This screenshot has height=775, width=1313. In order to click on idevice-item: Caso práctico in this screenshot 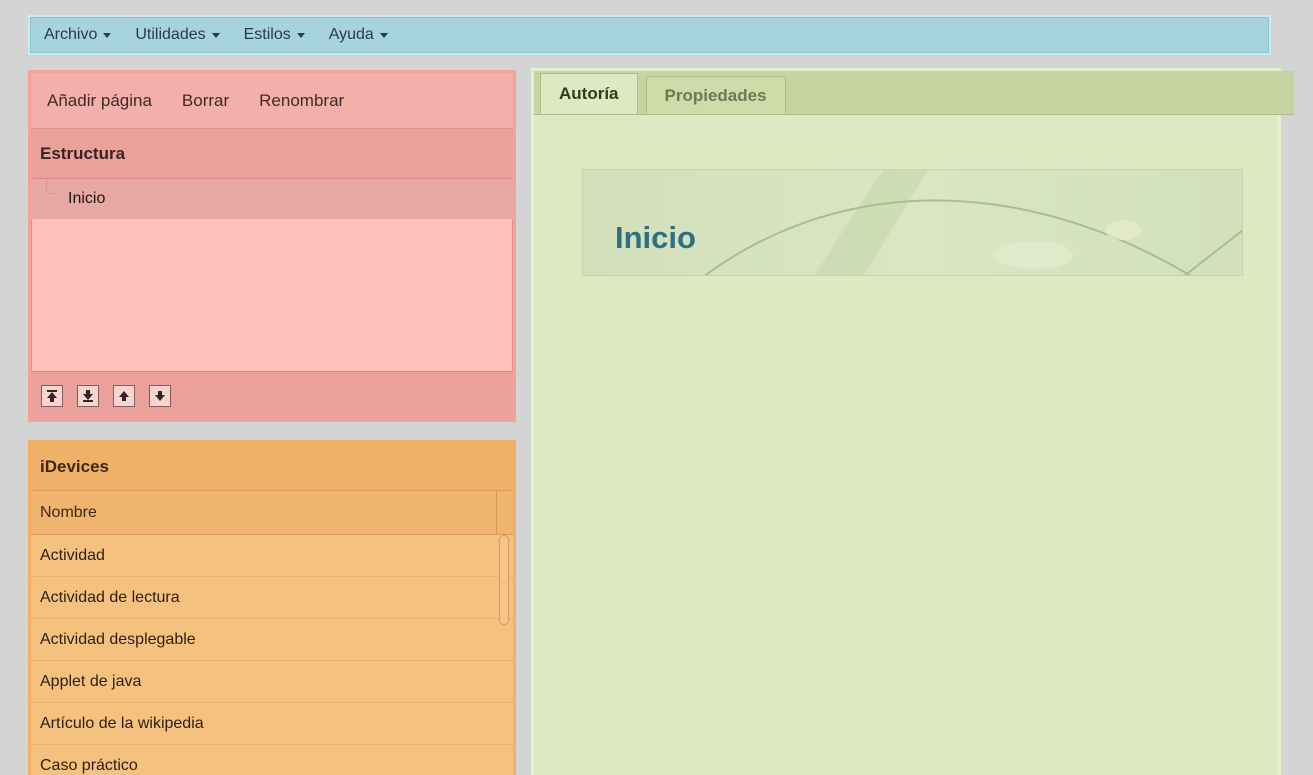, I will do `click(272, 760)`.